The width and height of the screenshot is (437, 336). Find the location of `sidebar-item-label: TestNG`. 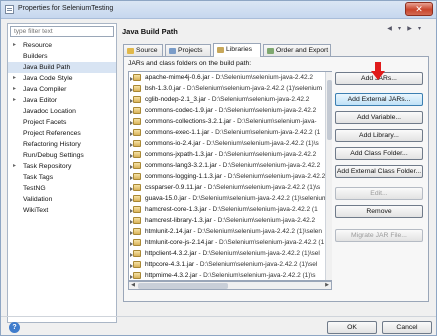

sidebar-item-label: TestNG is located at coordinates (34, 188).